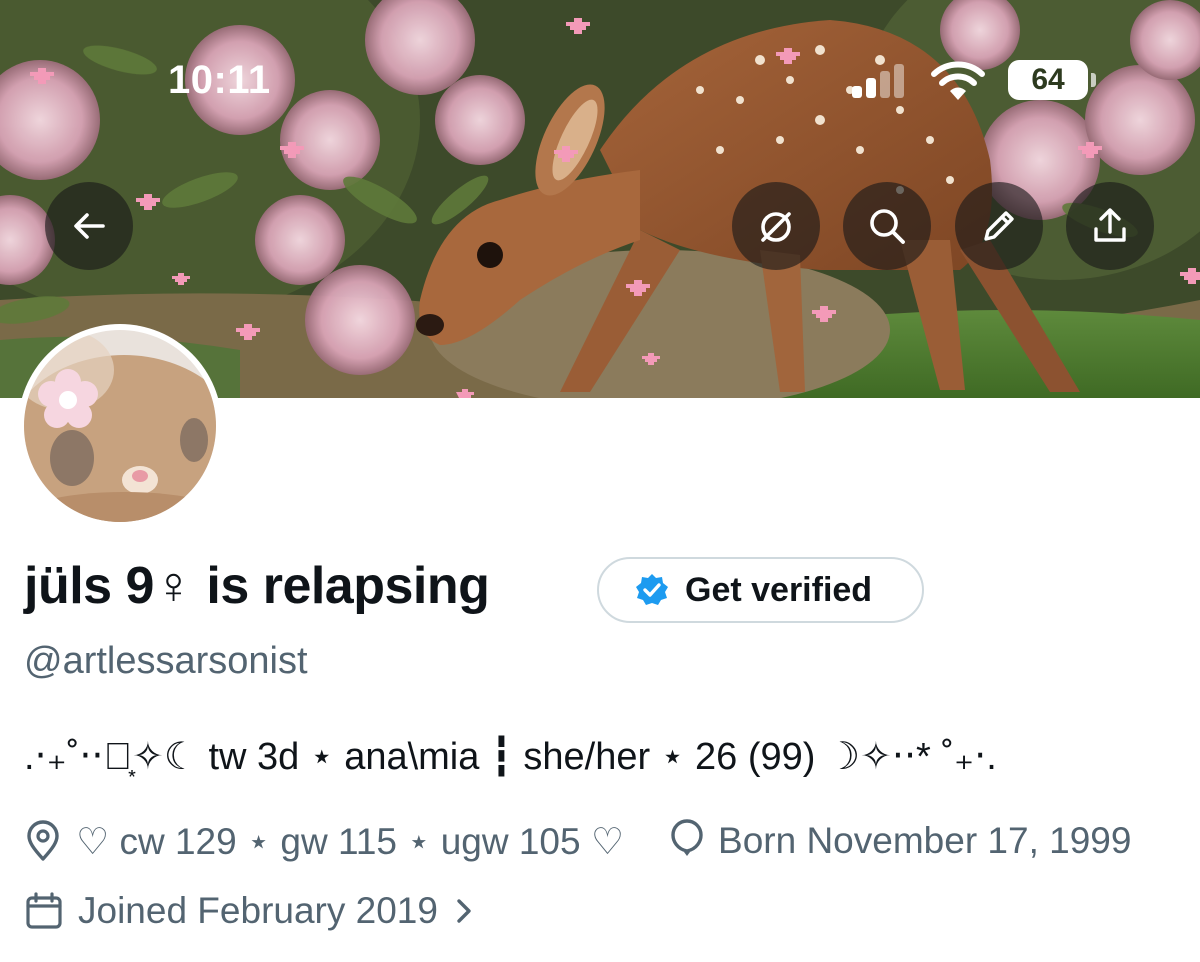  What do you see at coordinates (44, 910) in the screenshot?
I see `calendar-icon` at bounding box center [44, 910].